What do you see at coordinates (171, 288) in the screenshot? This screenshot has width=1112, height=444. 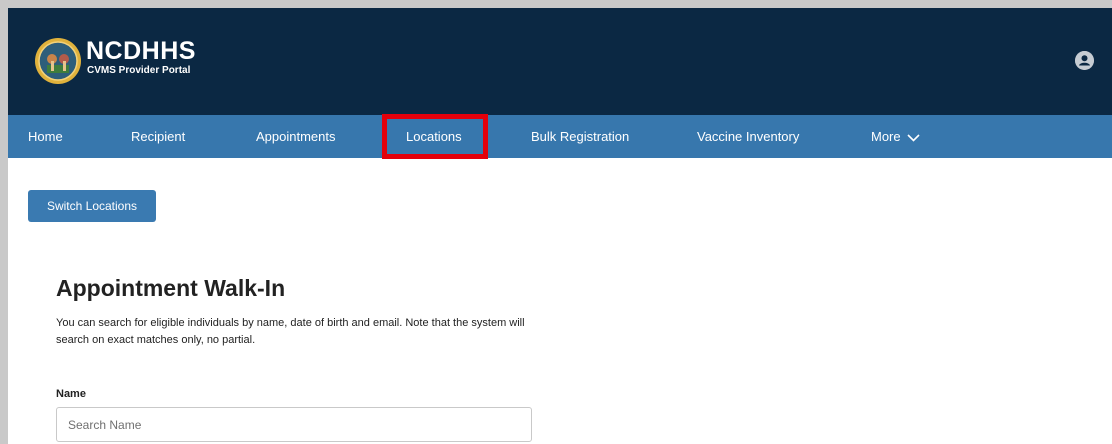 I see `page-title: Appointment Walk-In` at bounding box center [171, 288].